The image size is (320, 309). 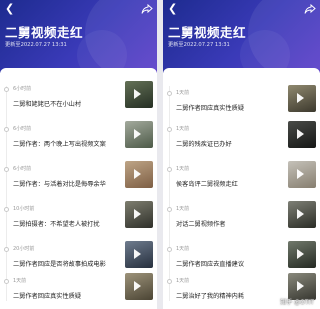 I want to click on item-headline: 二舅拍摄者：不希望老人被打扰, so click(x=56, y=224).